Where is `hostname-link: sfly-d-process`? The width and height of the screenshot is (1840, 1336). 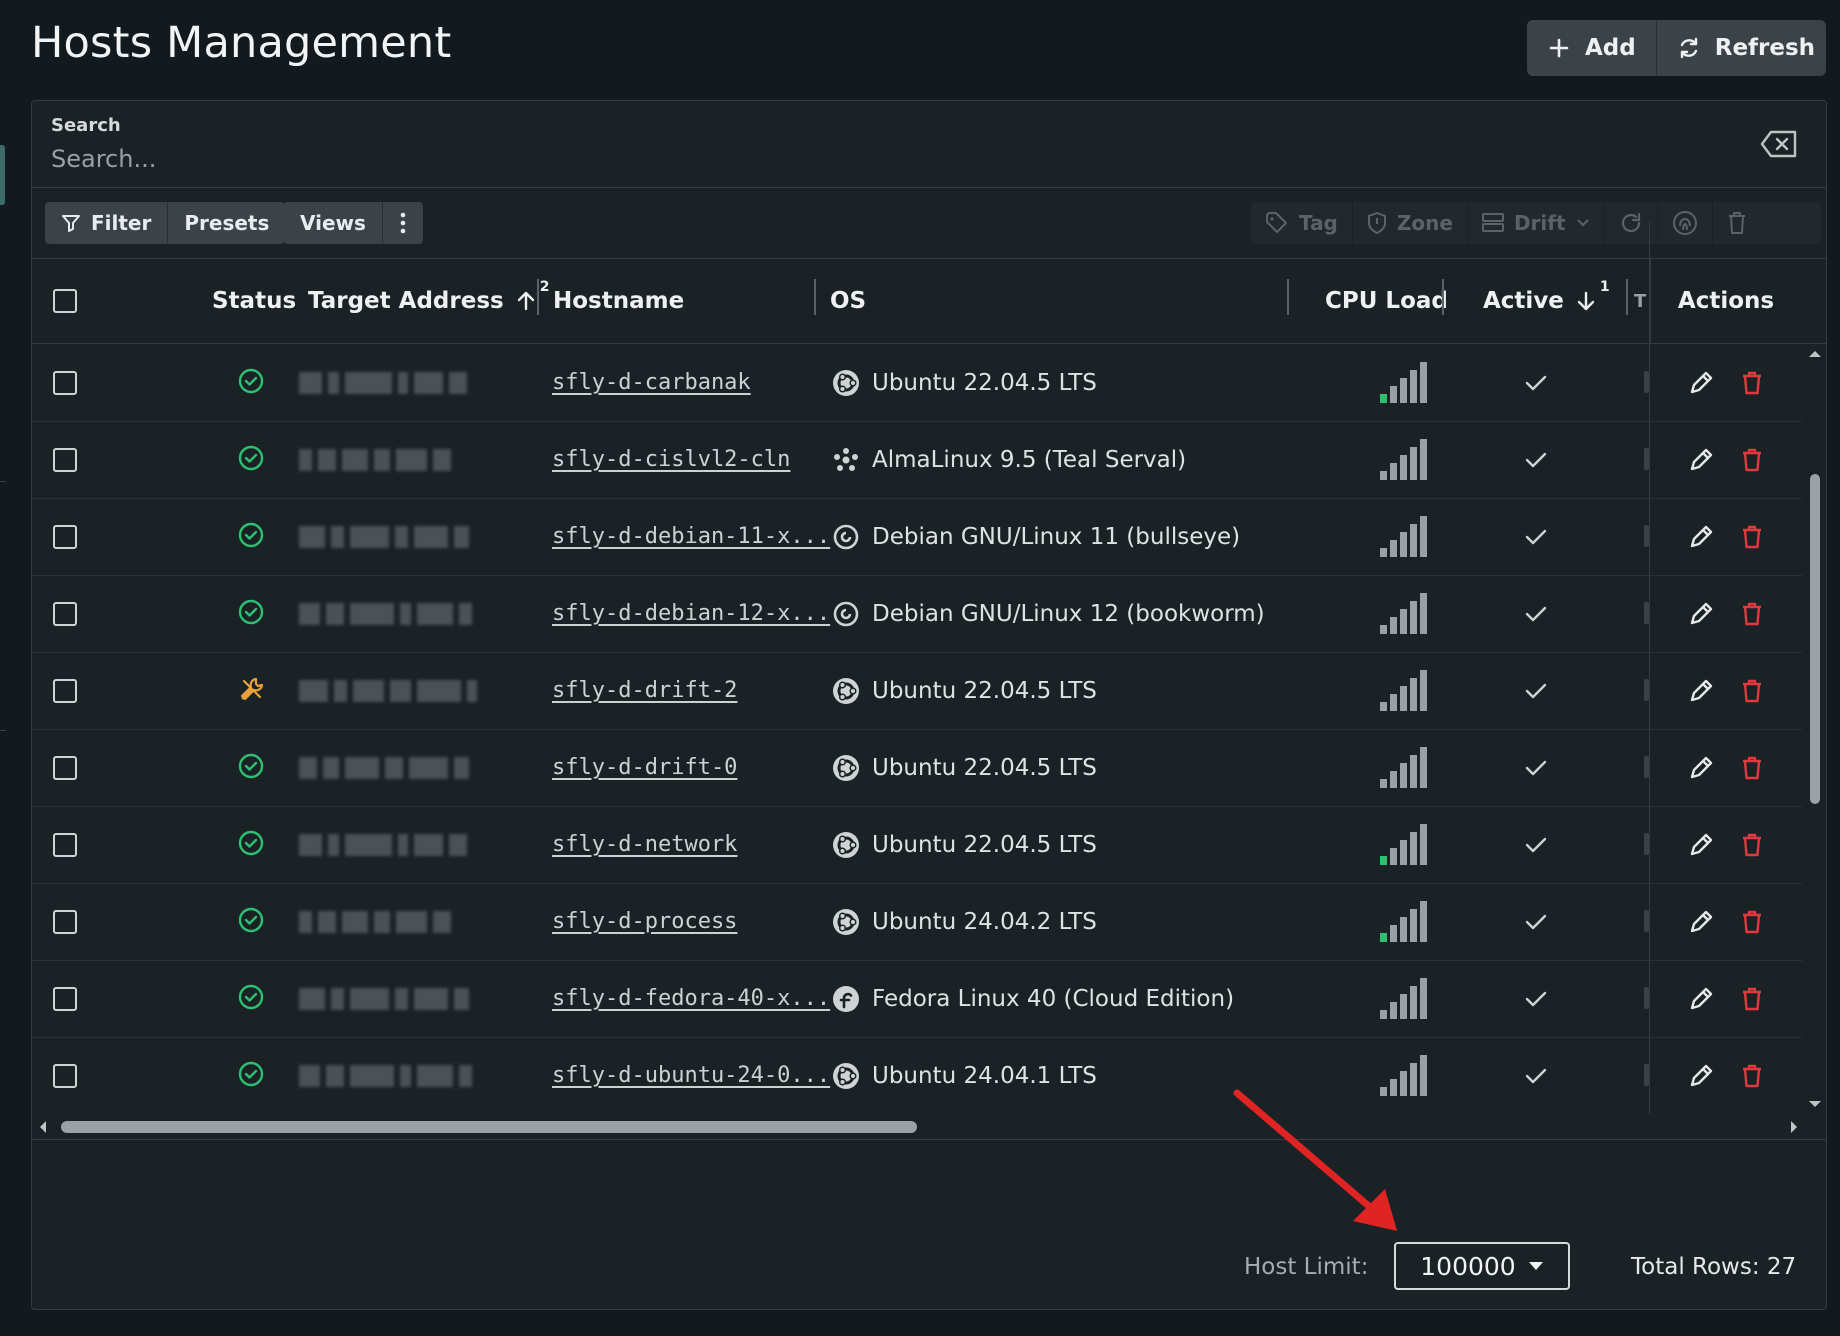
hostname-link: sfly-d-process is located at coordinates (644, 921).